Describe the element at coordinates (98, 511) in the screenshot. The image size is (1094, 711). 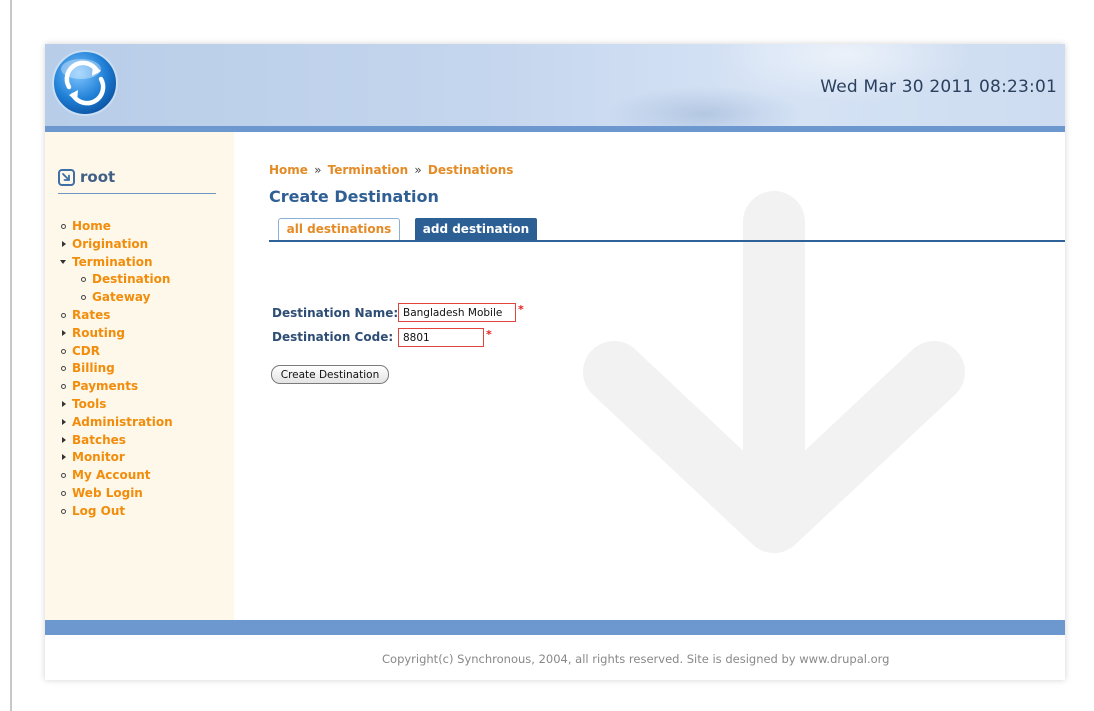
I see `menu-item-label: Log Out` at that location.